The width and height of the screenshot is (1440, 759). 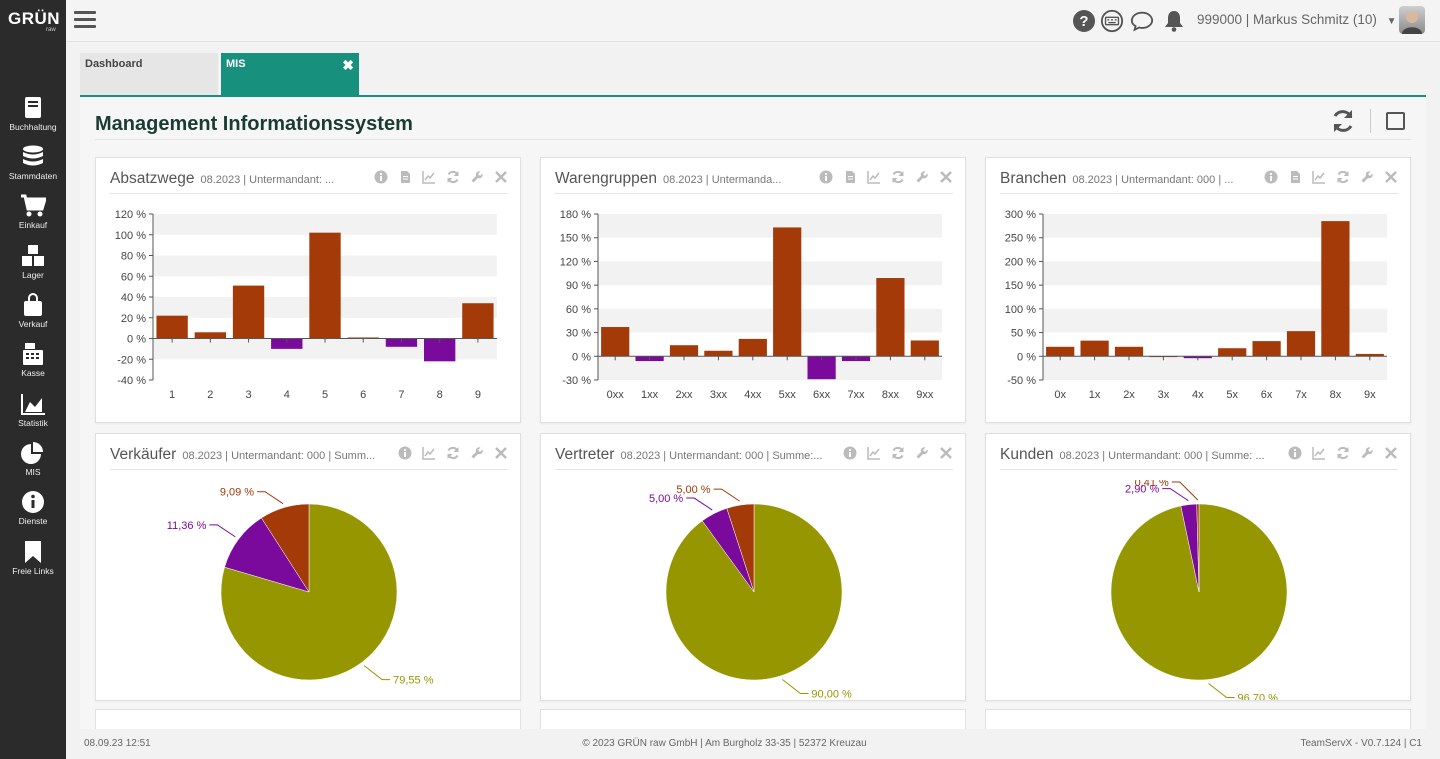 I want to click on app-logo: GRÜN raw, so click(x=33, y=21).